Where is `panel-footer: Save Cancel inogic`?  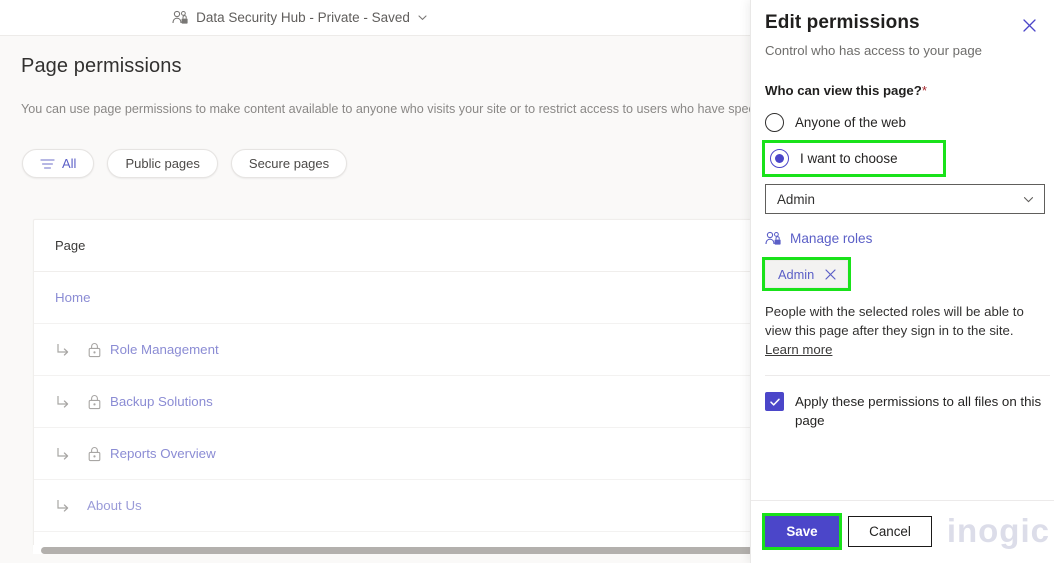 panel-footer: Save Cancel inogic is located at coordinates (902, 531).